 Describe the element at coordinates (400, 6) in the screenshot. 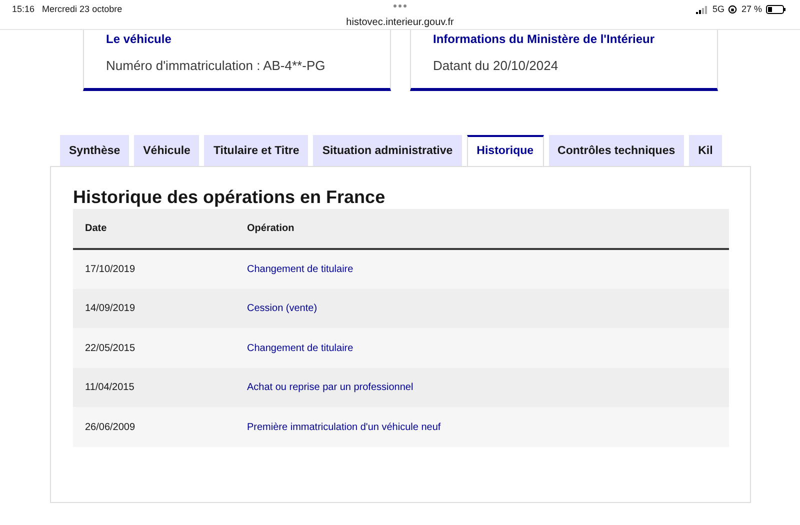

I see `more-icon` at that location.